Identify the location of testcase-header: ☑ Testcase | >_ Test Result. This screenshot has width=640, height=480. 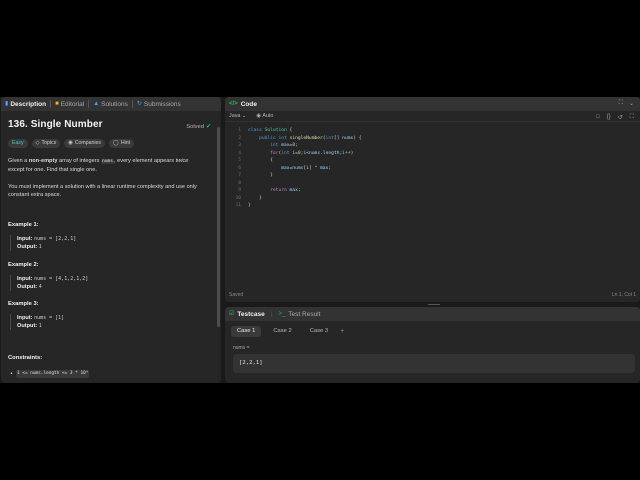
(432, 314).